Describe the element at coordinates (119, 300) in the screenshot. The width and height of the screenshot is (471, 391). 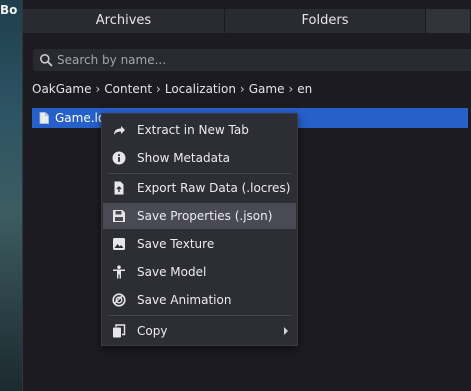
I see `animation-icon` at that location.